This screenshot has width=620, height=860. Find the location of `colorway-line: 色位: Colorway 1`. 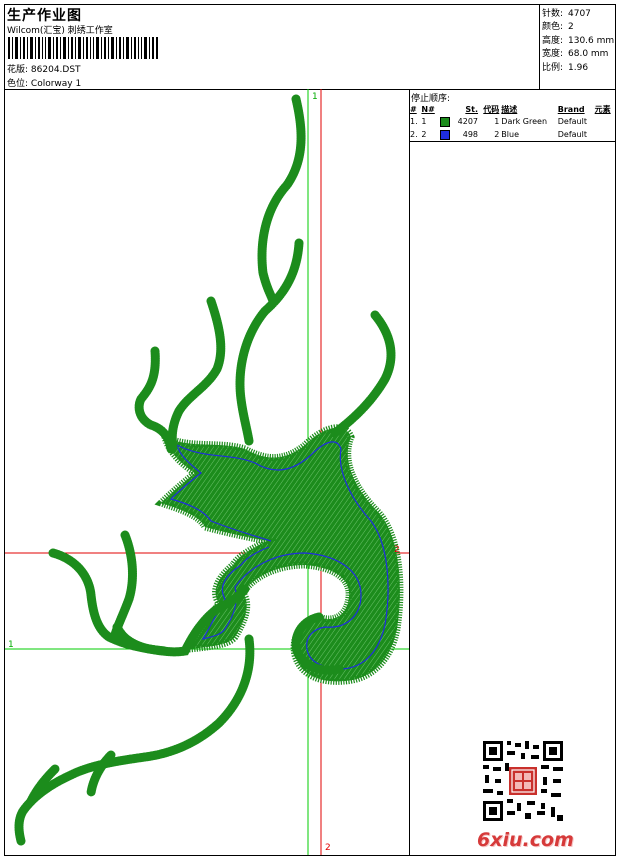

colorway-line: 色位: Colorway 1 is located at coordinates (44, 82).